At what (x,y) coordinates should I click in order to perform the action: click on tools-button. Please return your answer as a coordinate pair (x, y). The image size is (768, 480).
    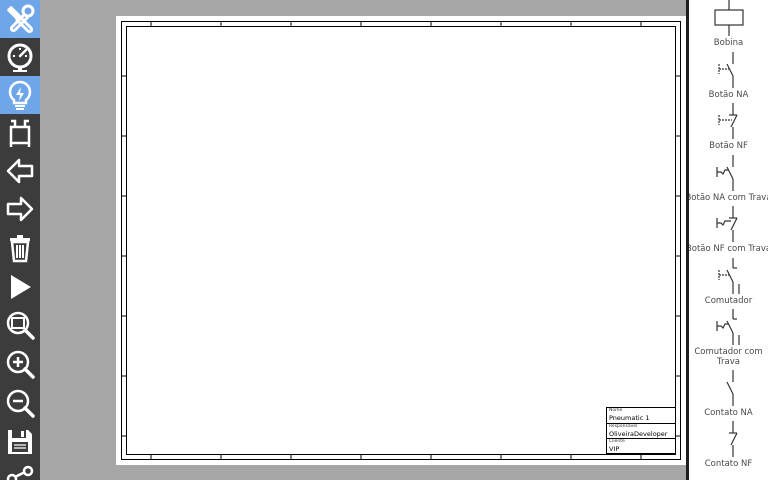
    Looking at the image, I should click on (20, 19).